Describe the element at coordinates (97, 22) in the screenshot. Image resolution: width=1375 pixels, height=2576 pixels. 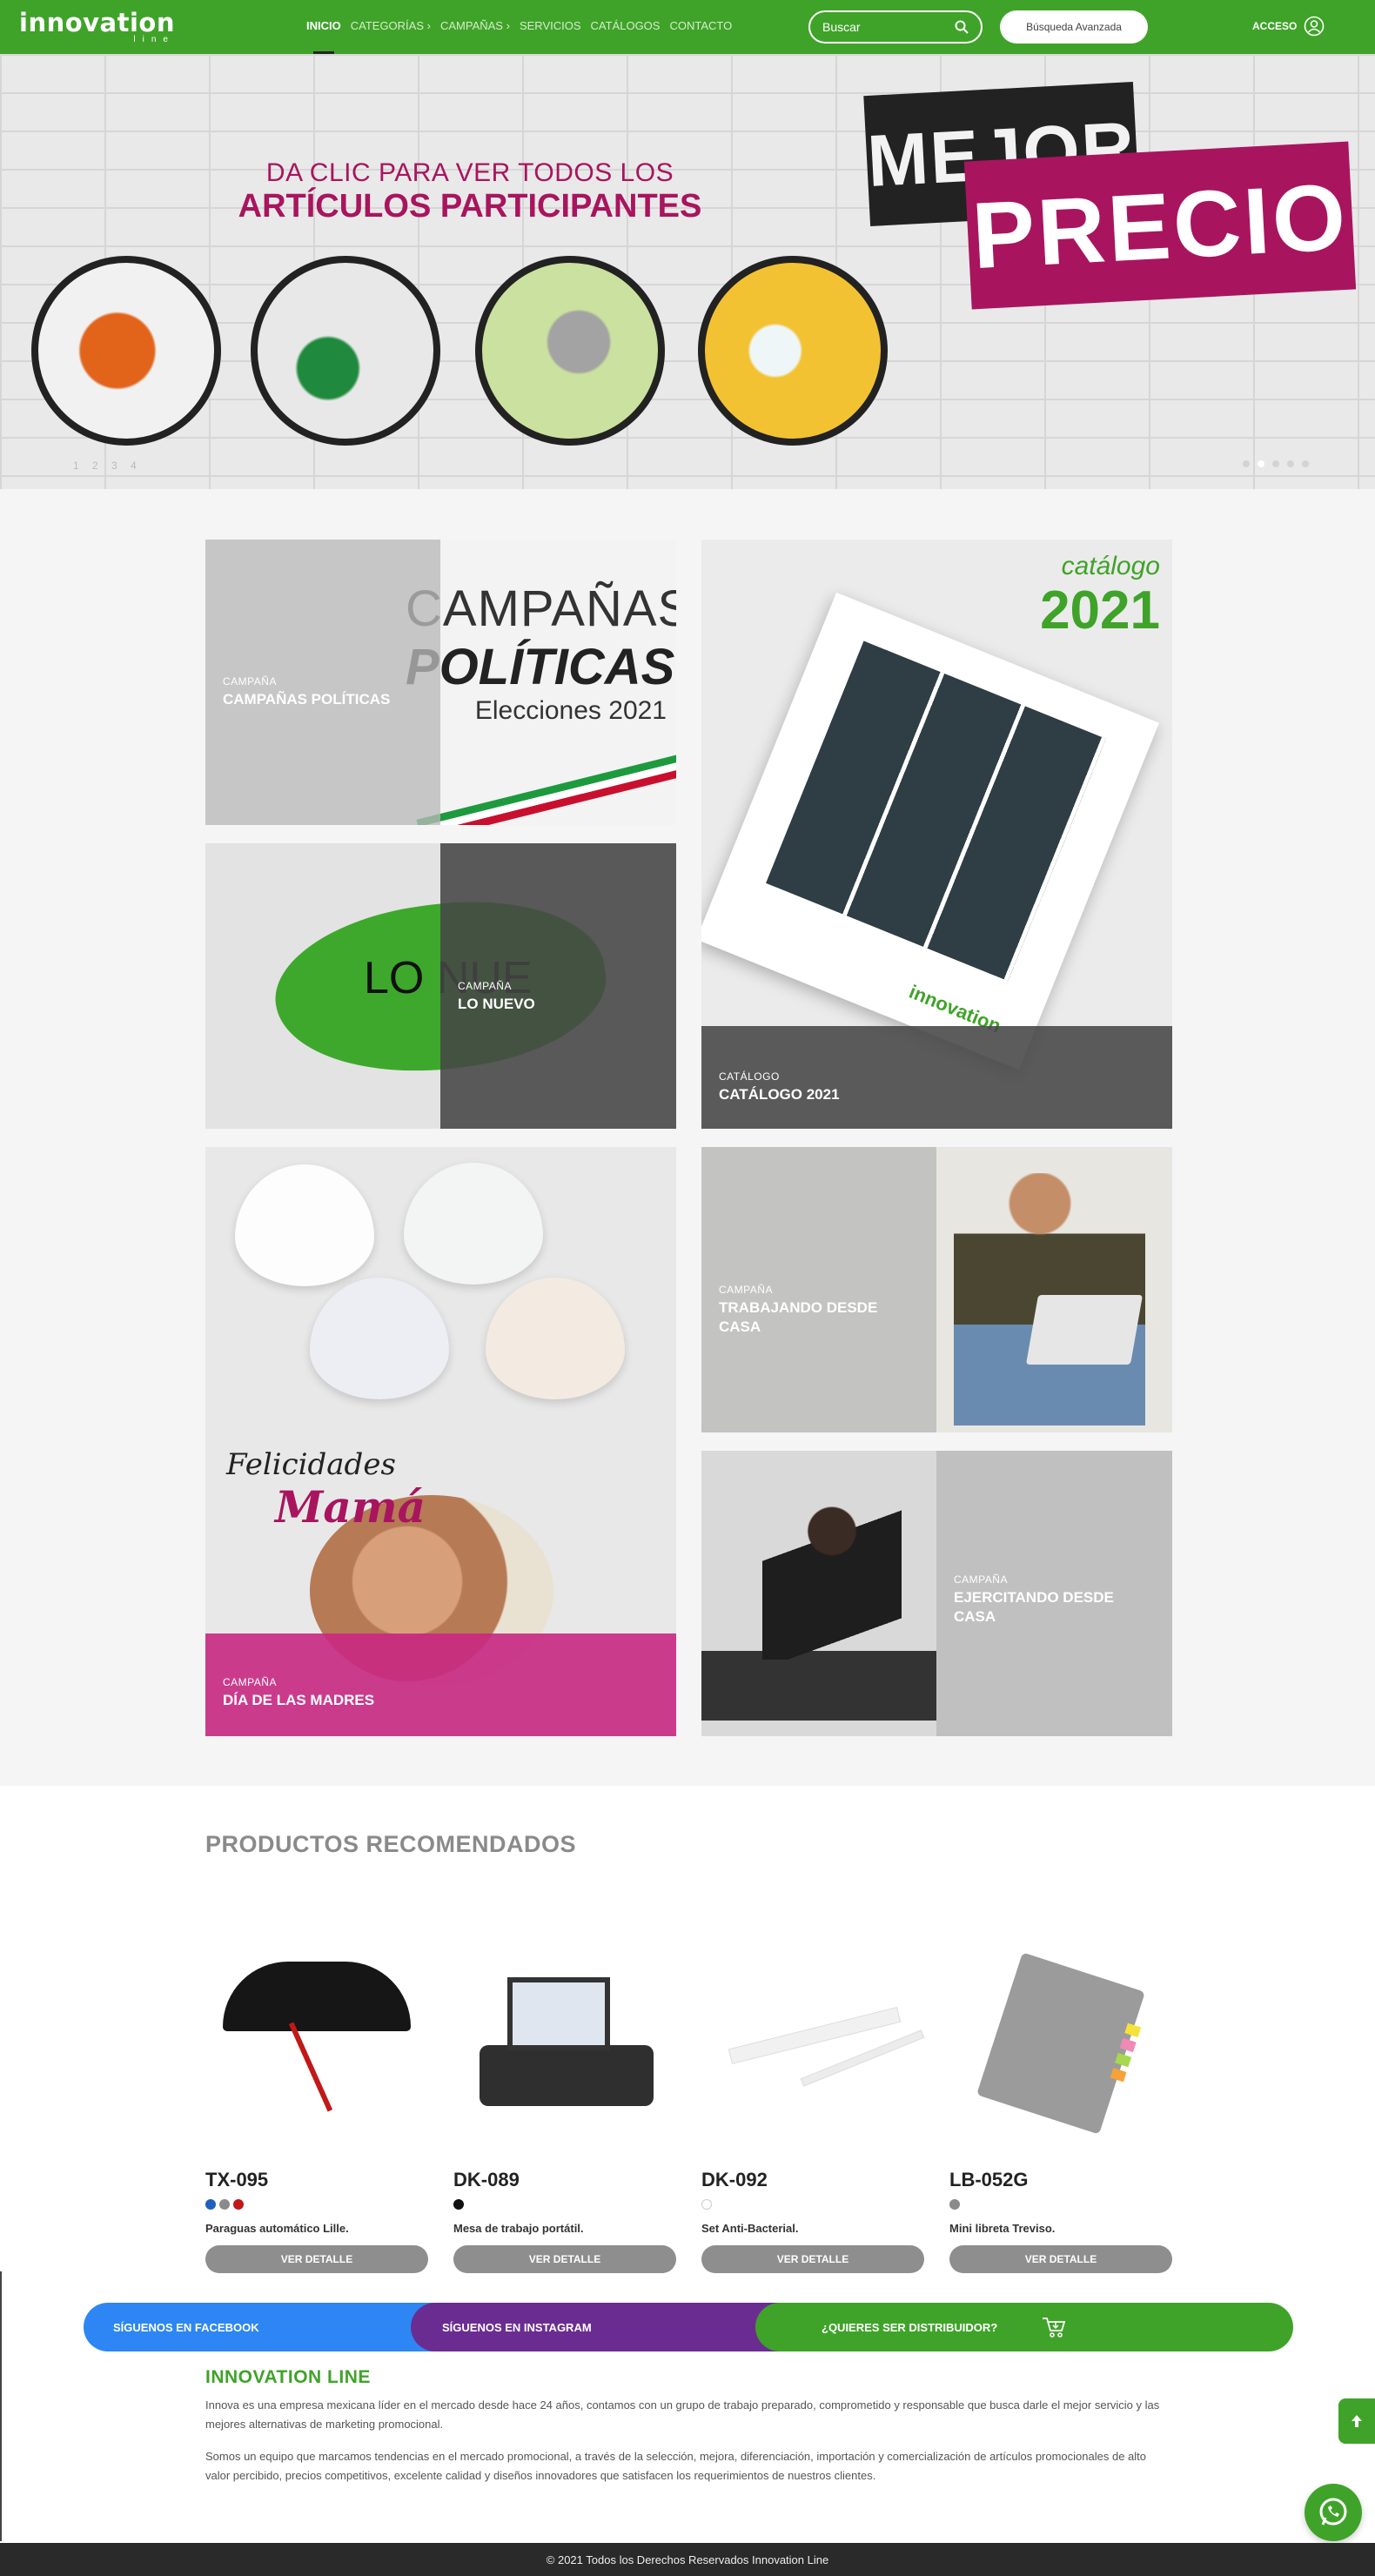
I see `logo-text: innovation` at that location.